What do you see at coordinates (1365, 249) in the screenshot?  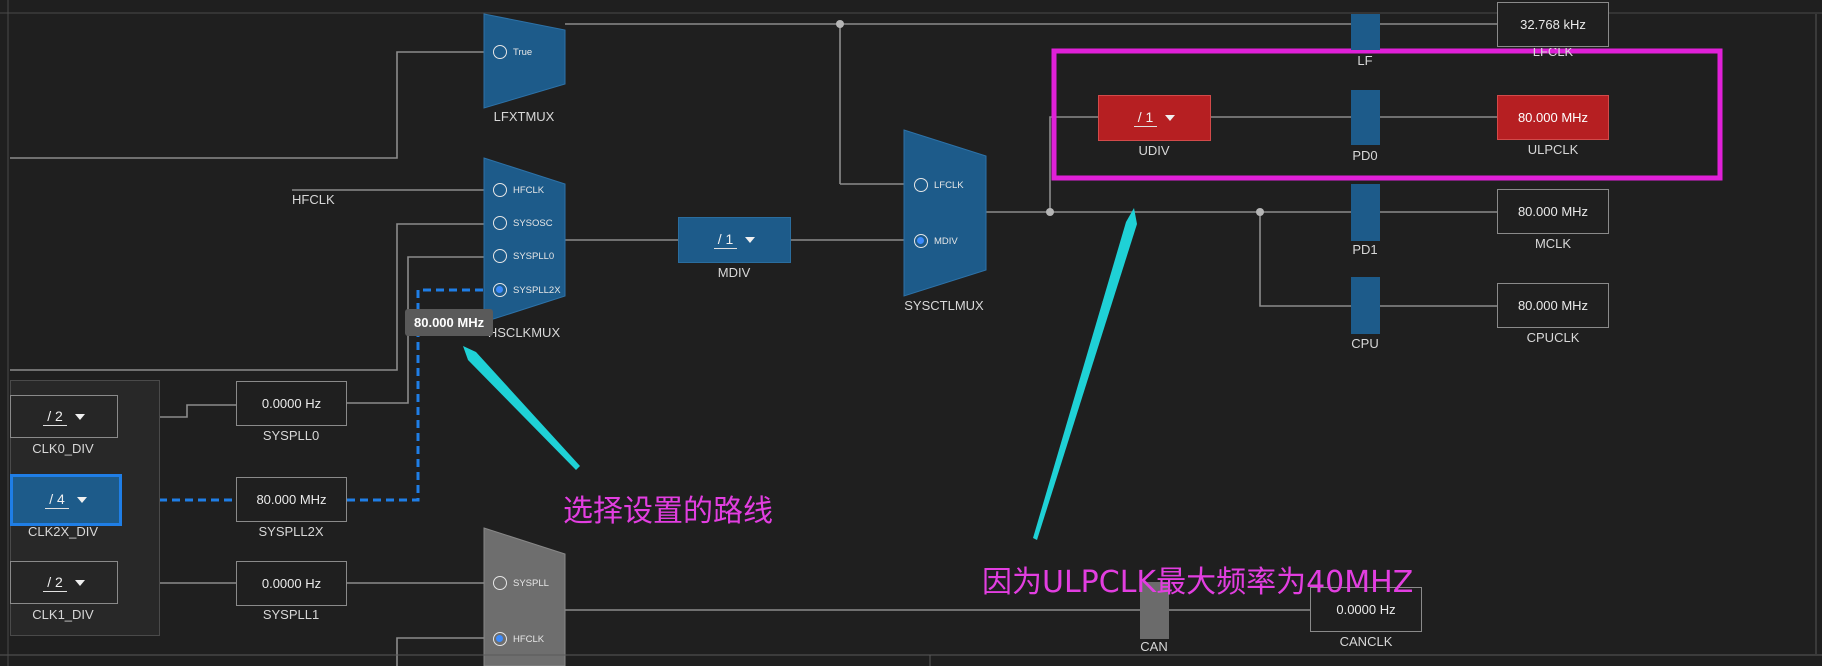 I see `pd1-gate-label: PD1` at bounding box center [1365, 249].